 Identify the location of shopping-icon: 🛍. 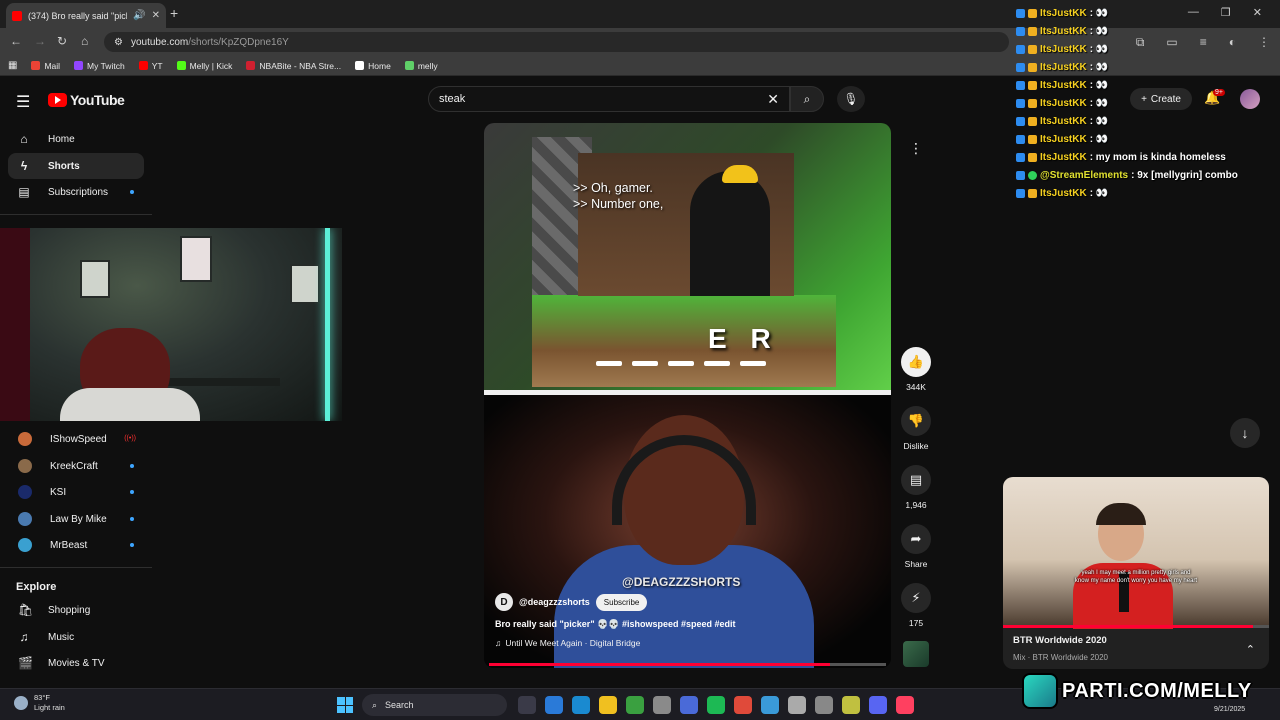
(26, 610).